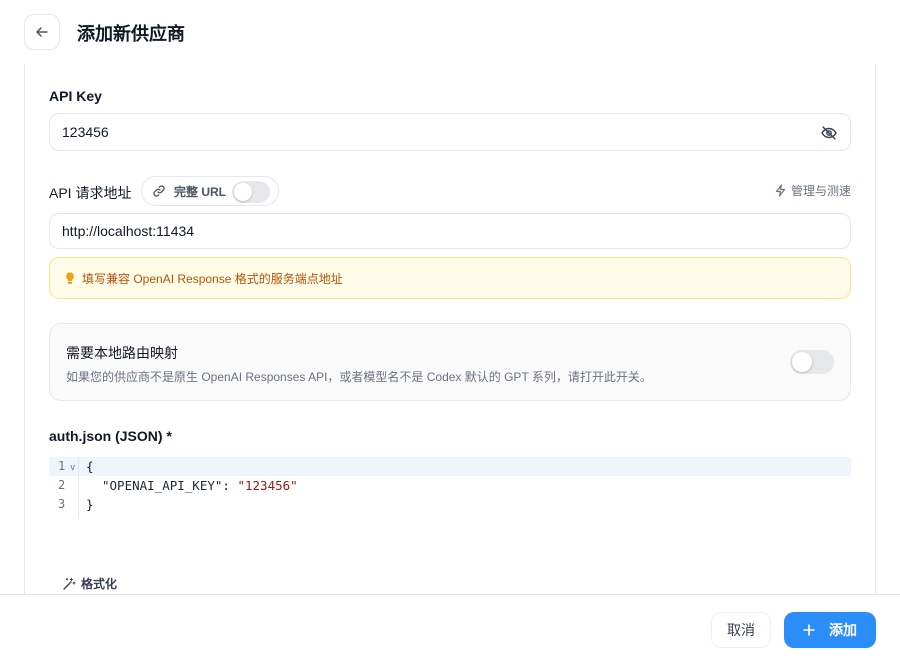  Describe the element at coordinates (90, 504) in the screenshot. I see `code-text: }` at that location.